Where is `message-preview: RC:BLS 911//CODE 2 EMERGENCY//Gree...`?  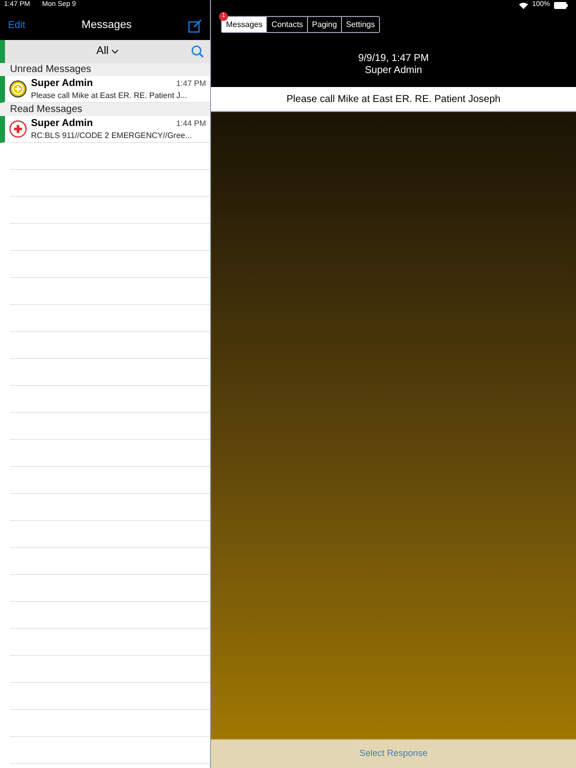
message-preview: RC:BLS 911//CODE 2 EMERGENCY//Gree... is located at coordinates (112, 135).